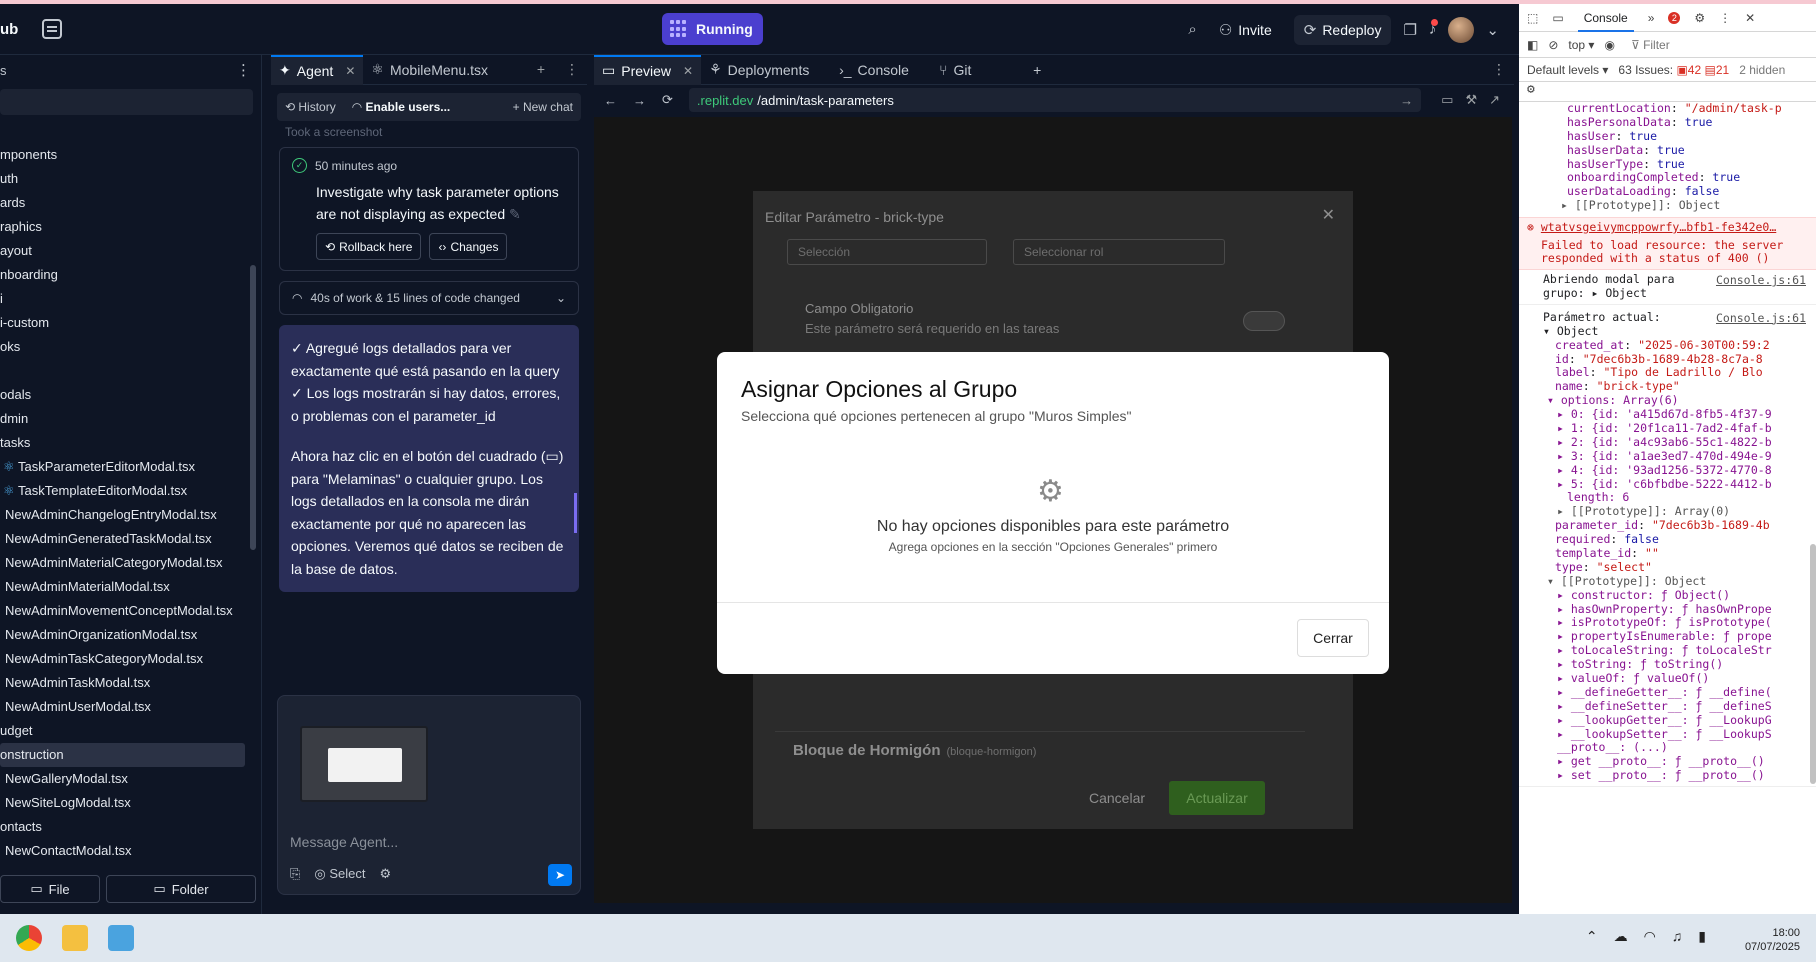  Describe the element at coordinates (1650, 45) in the screenshot. I see `filter-input: ⊽ Filter` at that location.